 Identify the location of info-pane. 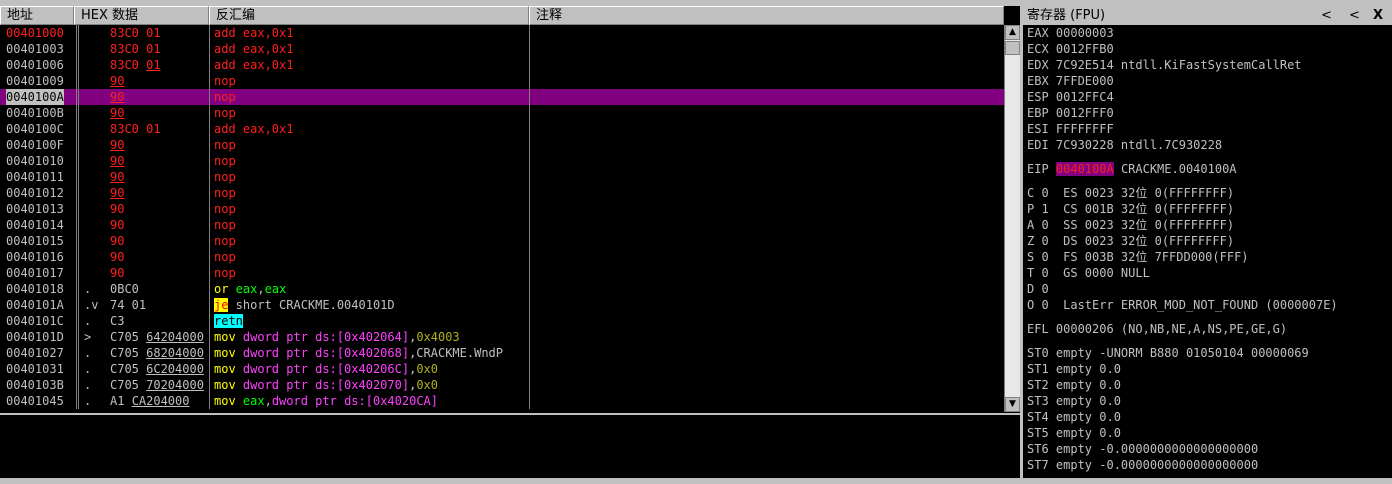
(510, 446).